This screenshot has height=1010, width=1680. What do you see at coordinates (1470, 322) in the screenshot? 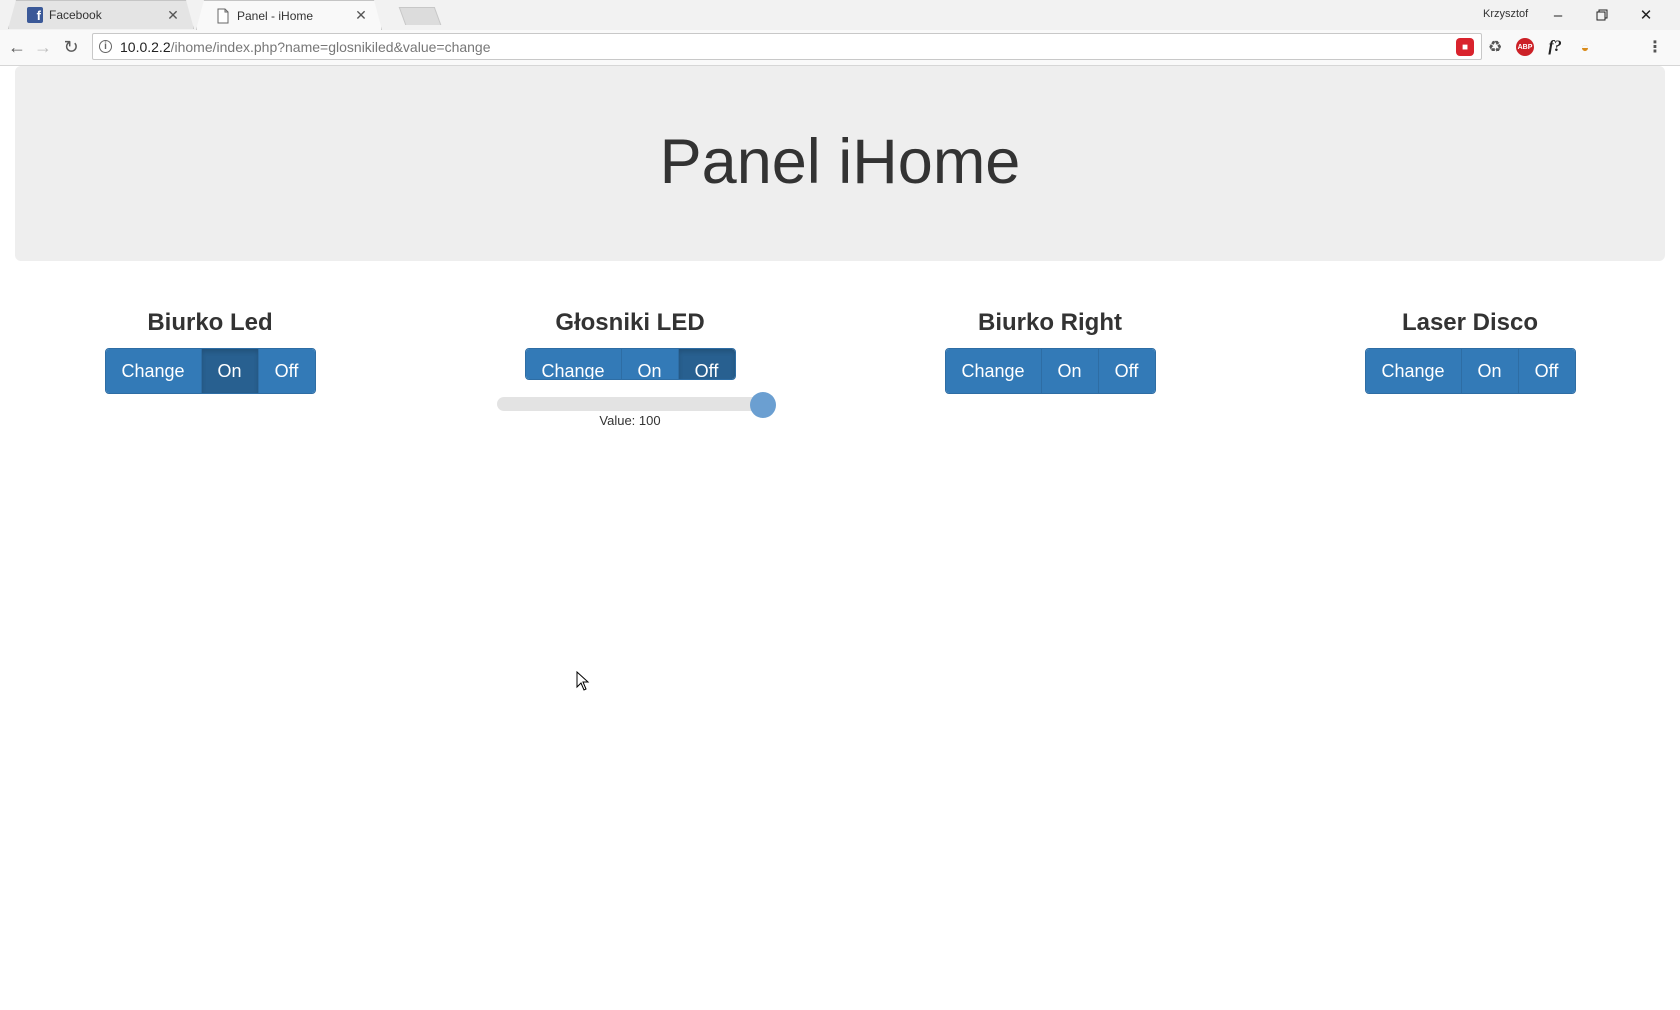
I see `device-title: Laser Disco` at bounding box center [1470, 322].